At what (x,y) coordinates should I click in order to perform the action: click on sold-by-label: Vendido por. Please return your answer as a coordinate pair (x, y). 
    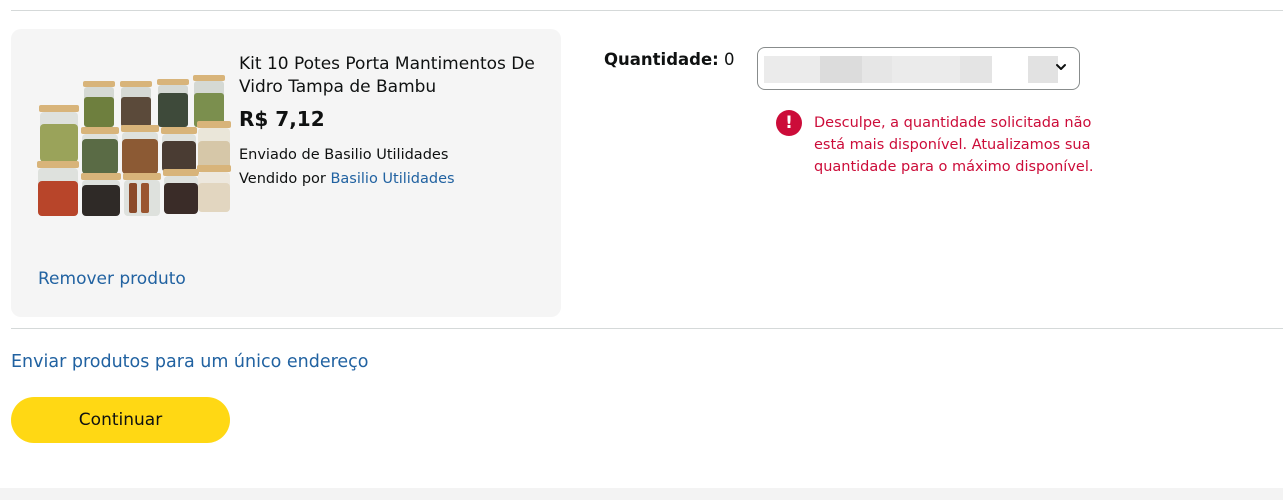
    Looking at the image, I should click on (282, 179).